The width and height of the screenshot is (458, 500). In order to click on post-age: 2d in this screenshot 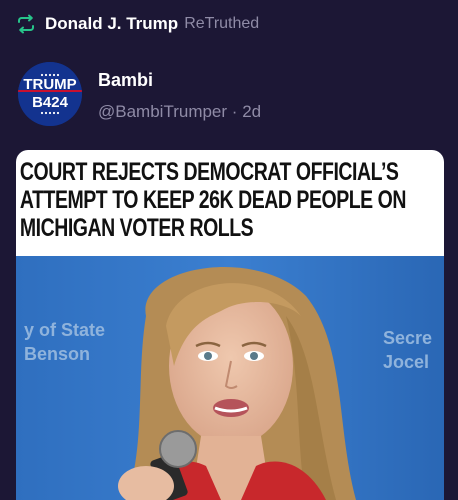, I will do `click(252, 111)`.